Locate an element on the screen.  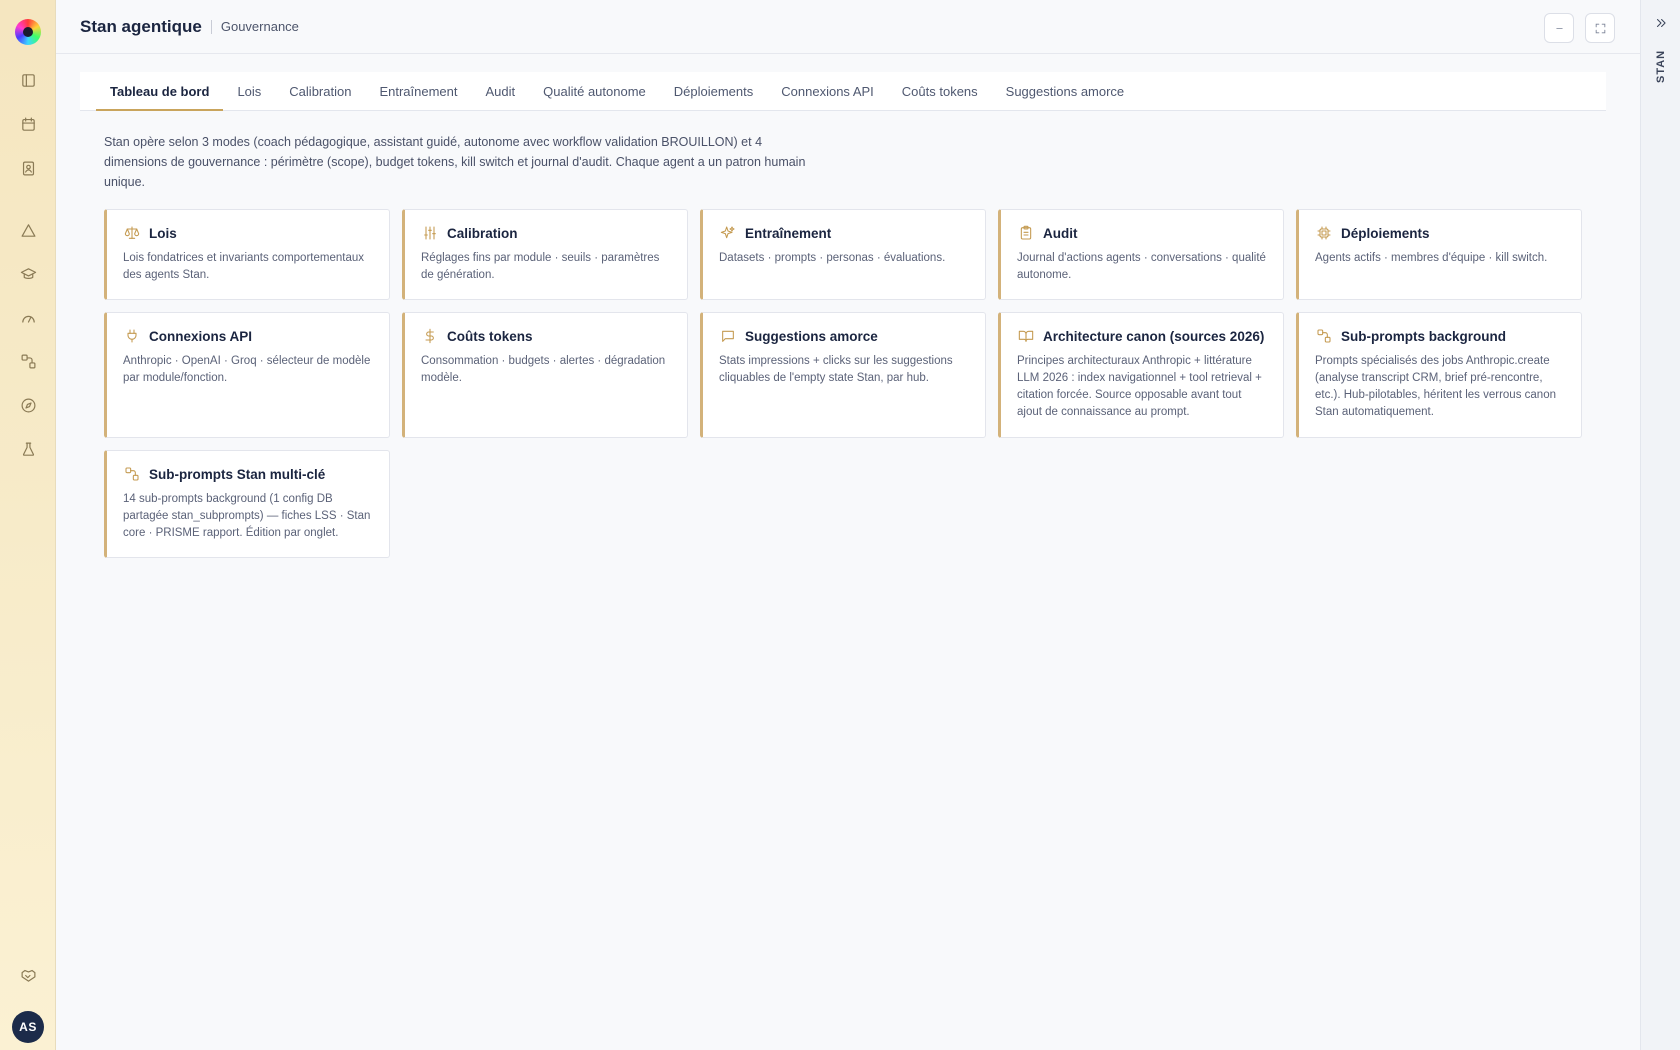
stan-panel-label: STAN is located at coordinates (1661, 66).